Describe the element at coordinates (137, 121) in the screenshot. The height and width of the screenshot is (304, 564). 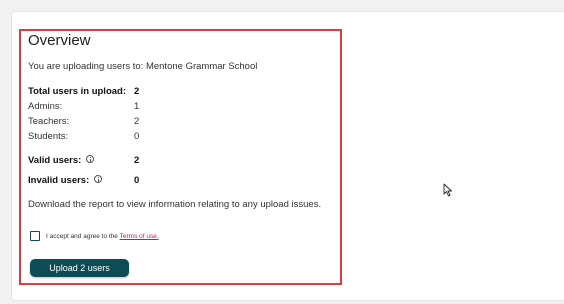
I see `teachers-value: 2` at that location.